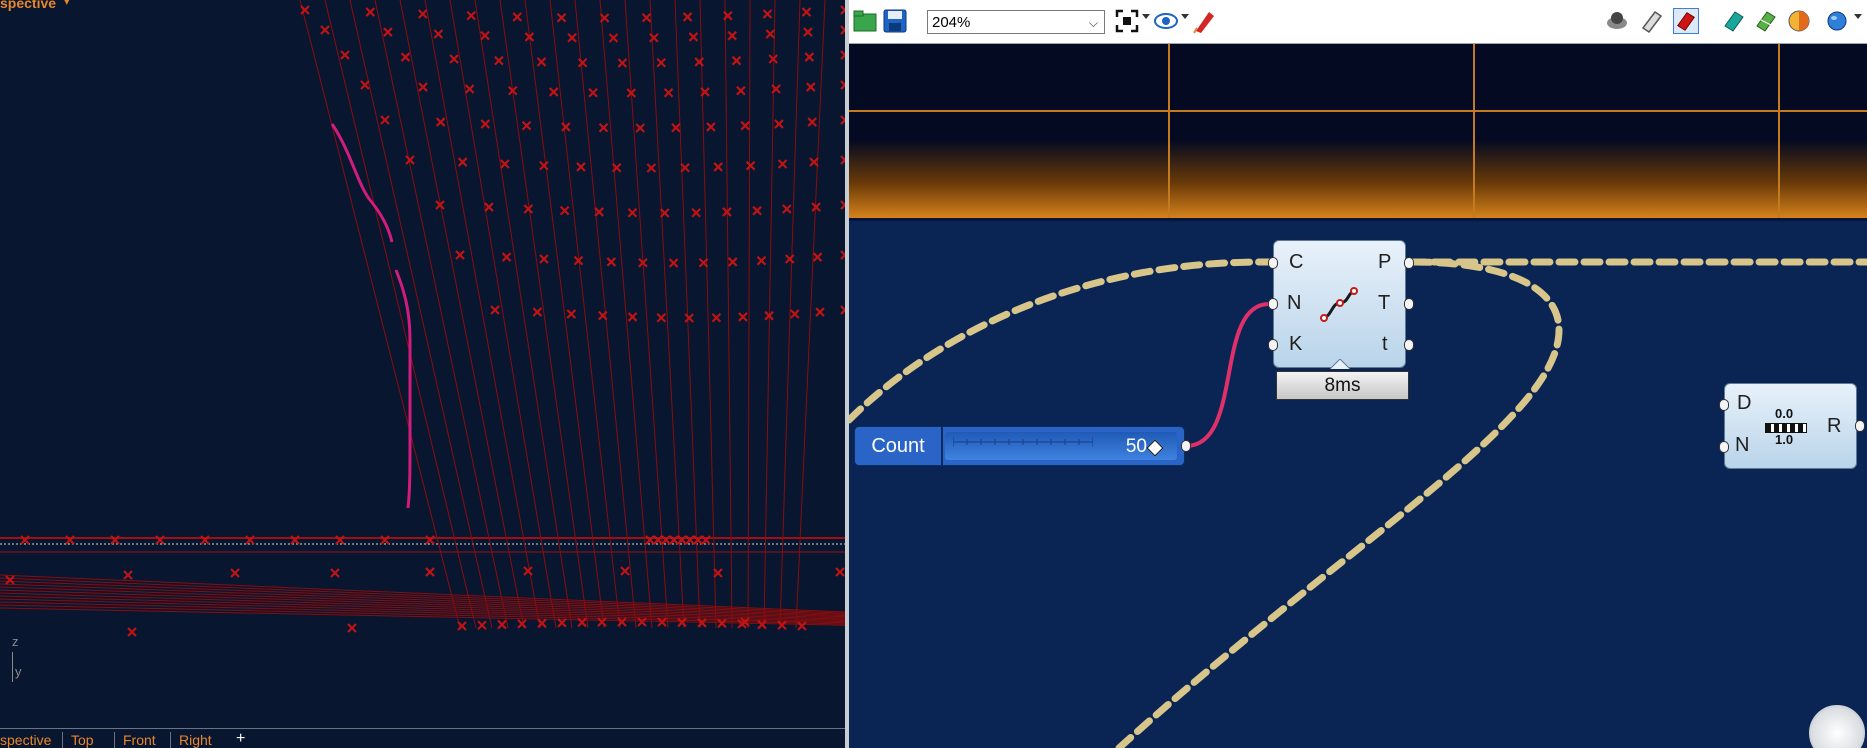 Image resolution: width=1867 pixels, height=748 pixels. I want to click on output-p-port, so click(1409, 263).